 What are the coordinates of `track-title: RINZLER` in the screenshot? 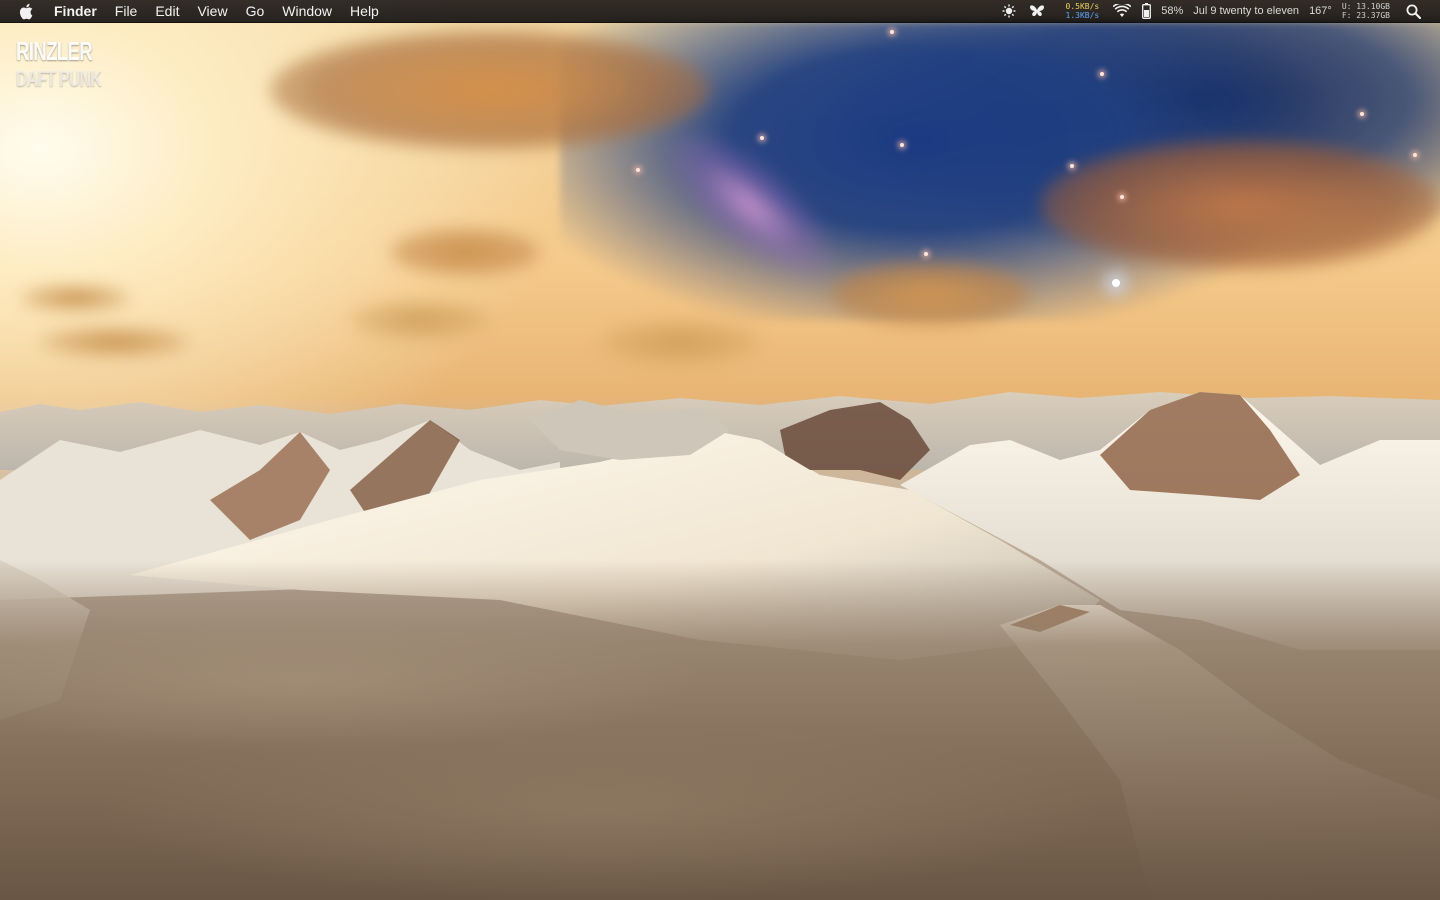 It's located at (54, 51).